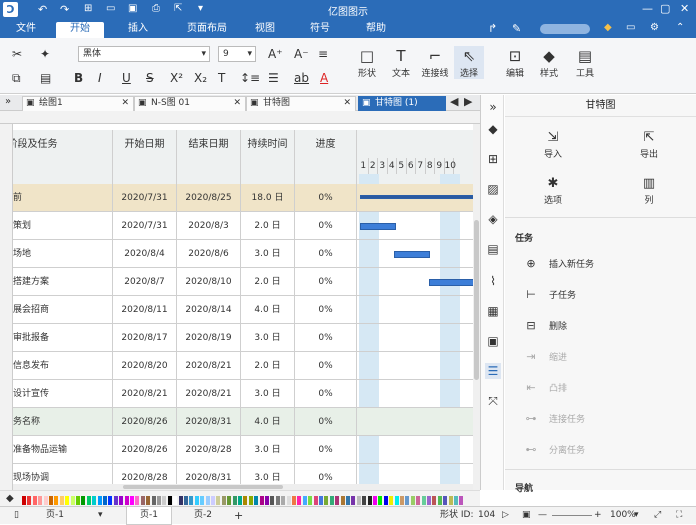  What do you see at coordinates (505, 515) in the screenshot?
I see `play-icon: ▷` at bounding box center [505, 515].